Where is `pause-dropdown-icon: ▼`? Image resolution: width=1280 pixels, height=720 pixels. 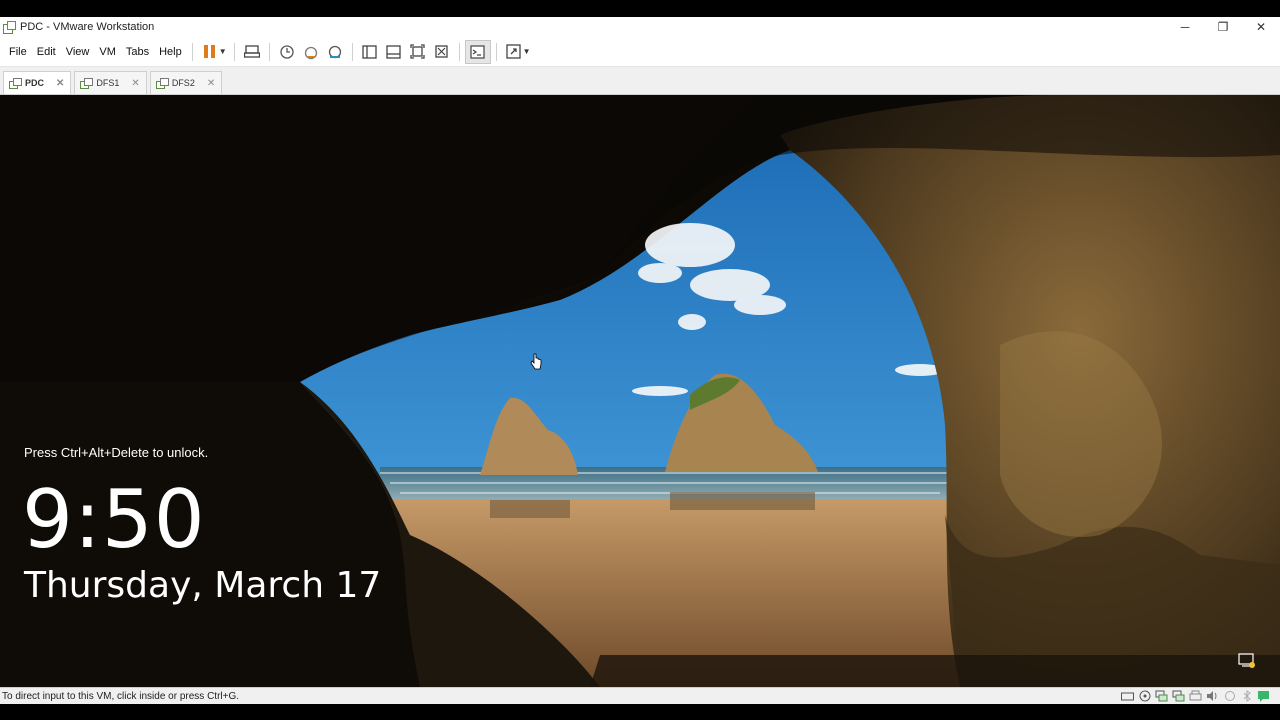
pause-dropdown-icon: ▼ is located at coordinates (223, 51).